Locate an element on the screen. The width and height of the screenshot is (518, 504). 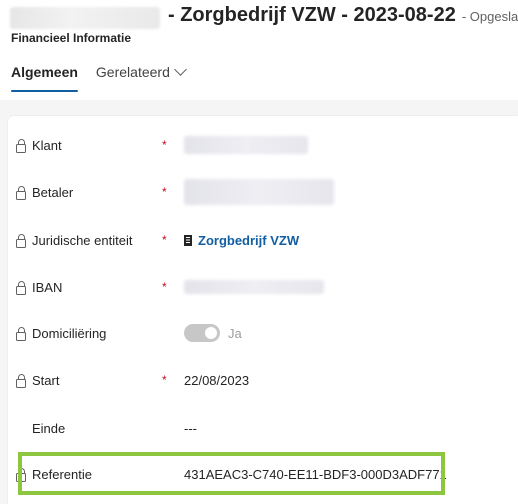
klant-value-redacted is located at coordinates (246, 145).